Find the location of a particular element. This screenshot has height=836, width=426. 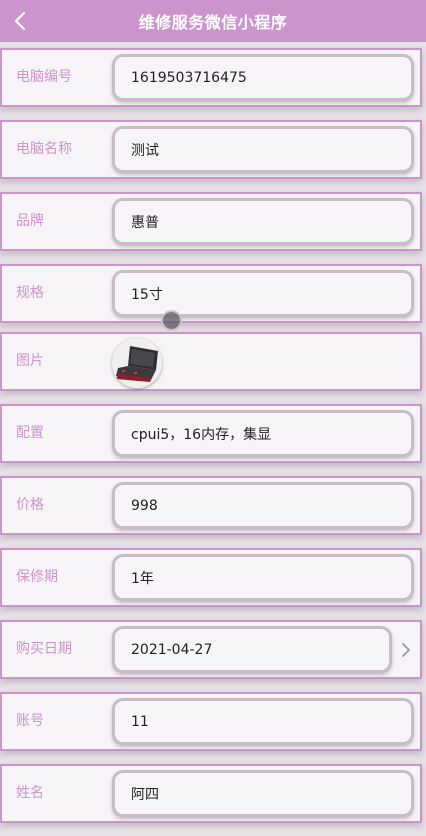

chevron-right-icon is located at coordinates (406, 650).